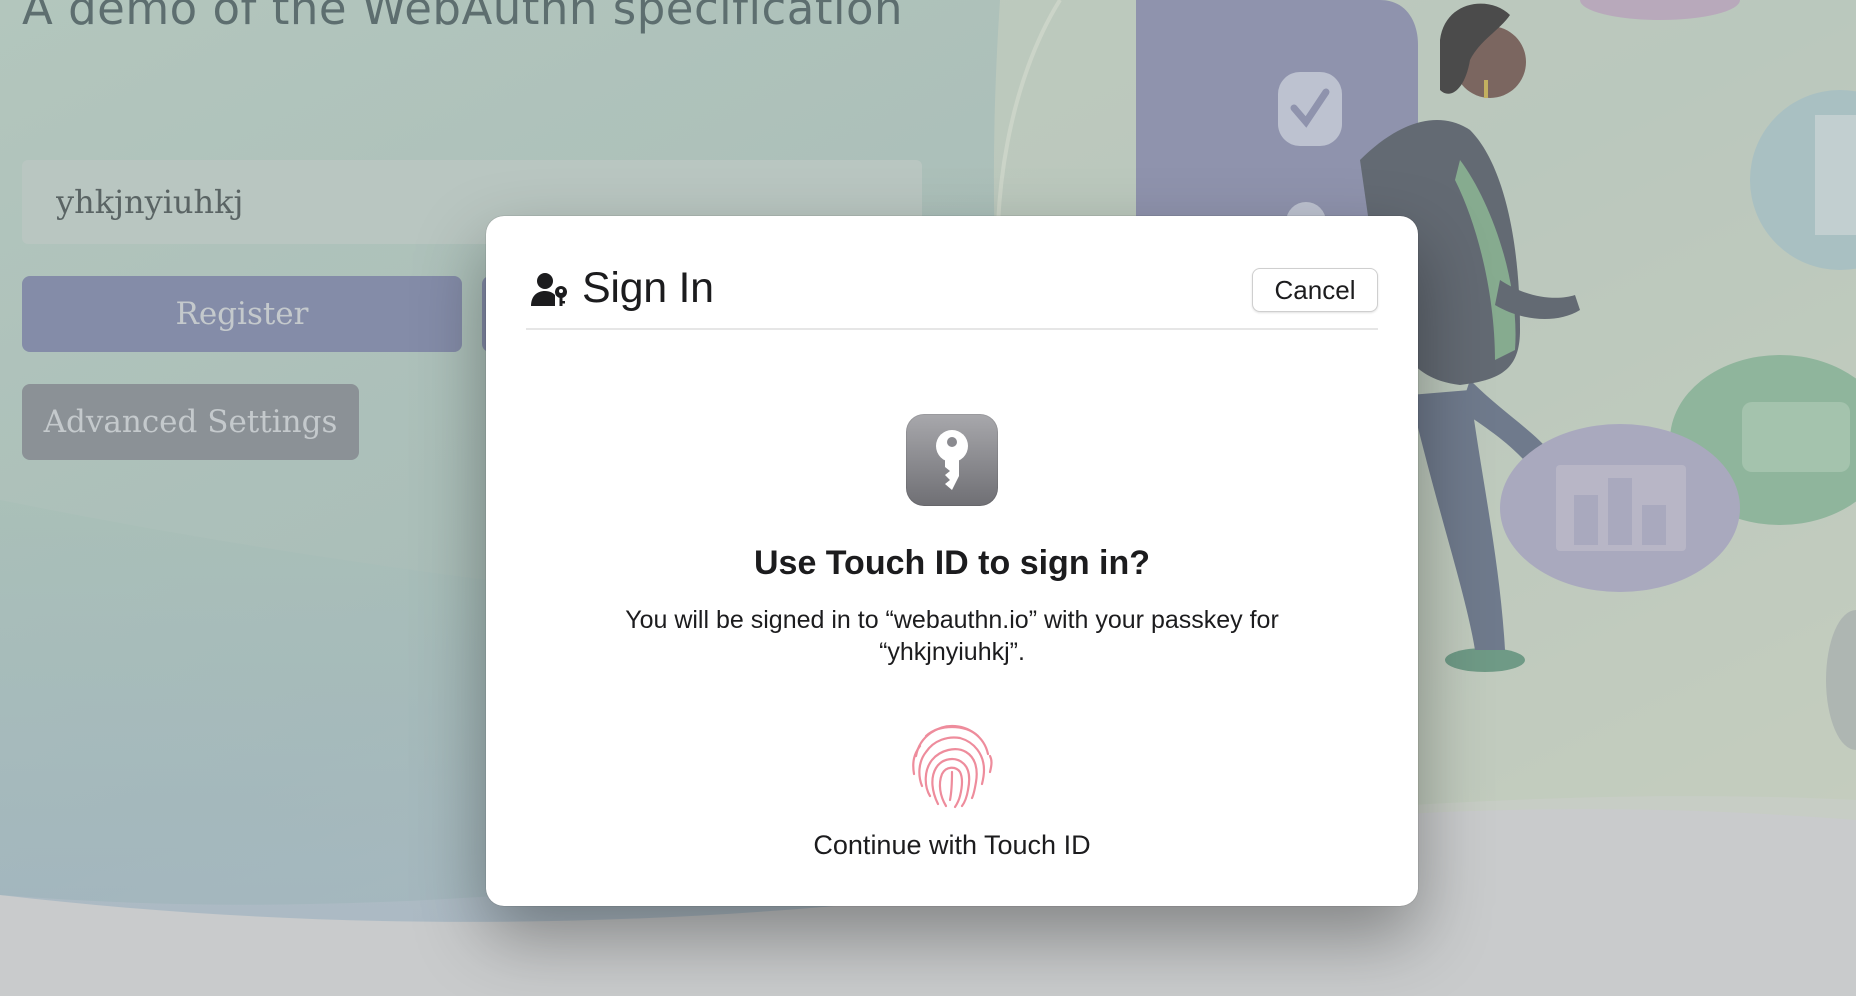  Describe the element at coordinates (463, 17) in the screenshot. I see `page-heading: A demo of the WebAuthn specification` at that location.